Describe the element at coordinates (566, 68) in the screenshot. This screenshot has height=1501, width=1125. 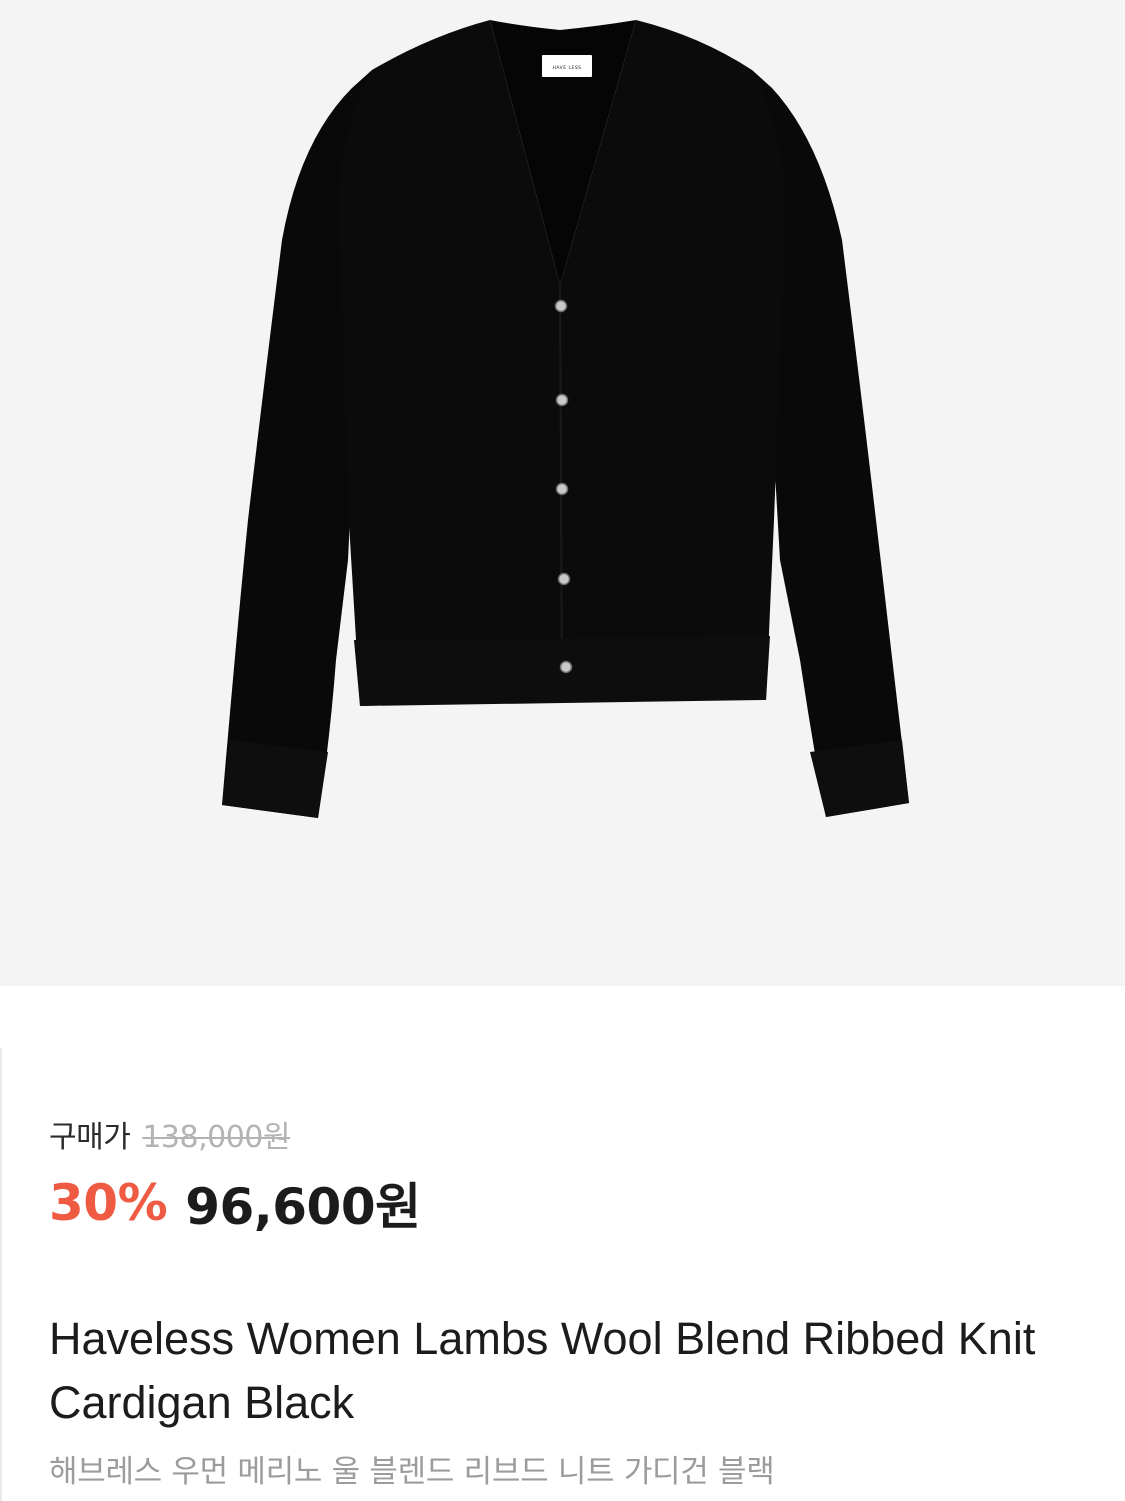
I see `brand-label-text: HAVE LESS` at that location.